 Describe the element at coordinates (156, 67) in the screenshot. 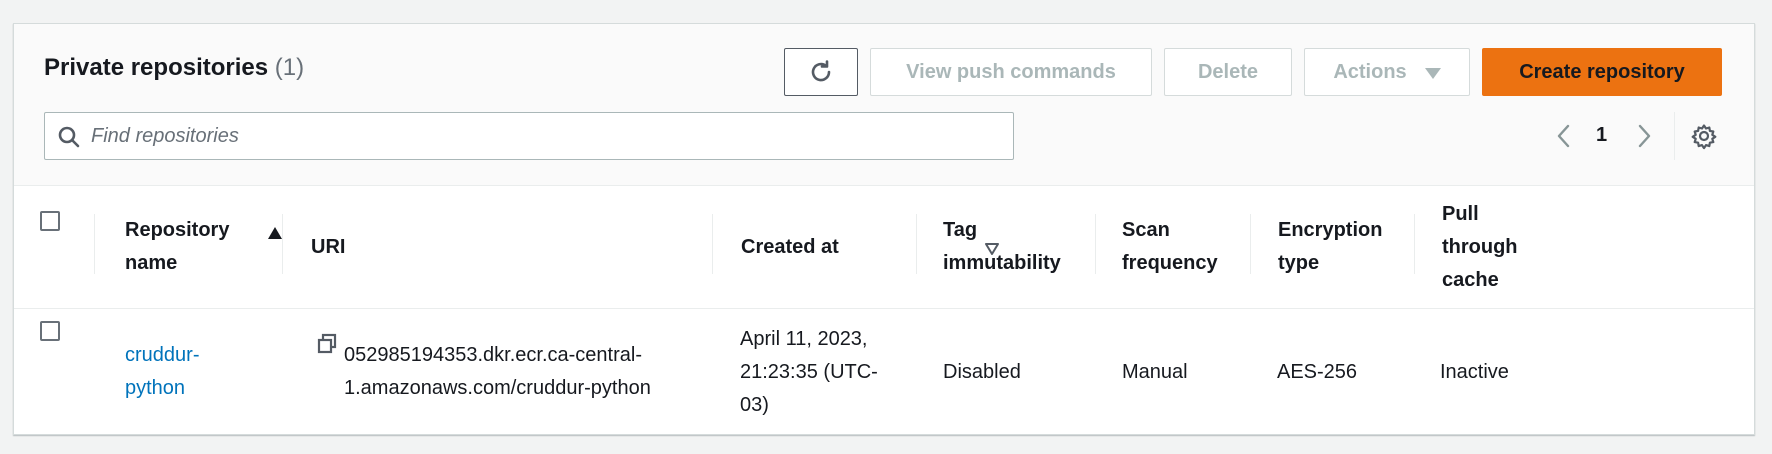

I see `title-text: Private repositories` at that location.